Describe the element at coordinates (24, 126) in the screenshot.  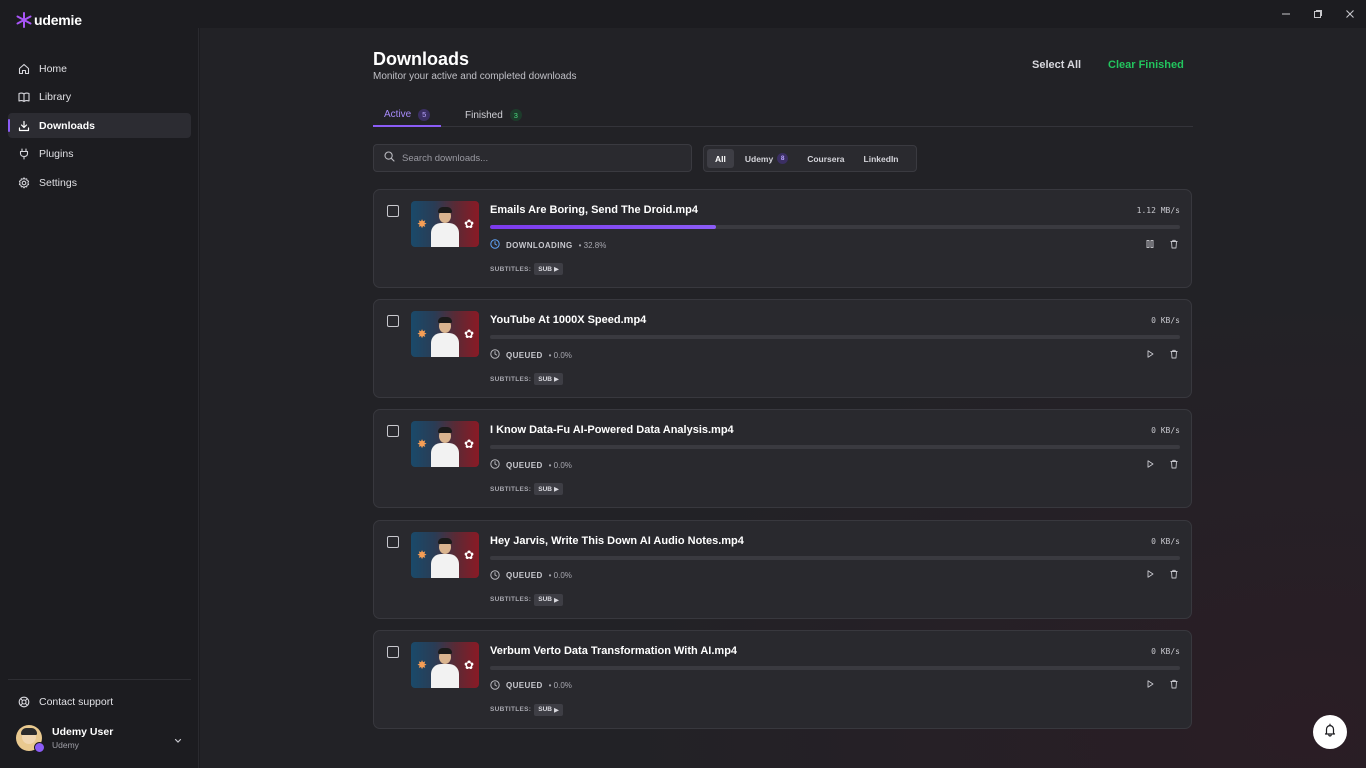
I see `download-icon` at that location.